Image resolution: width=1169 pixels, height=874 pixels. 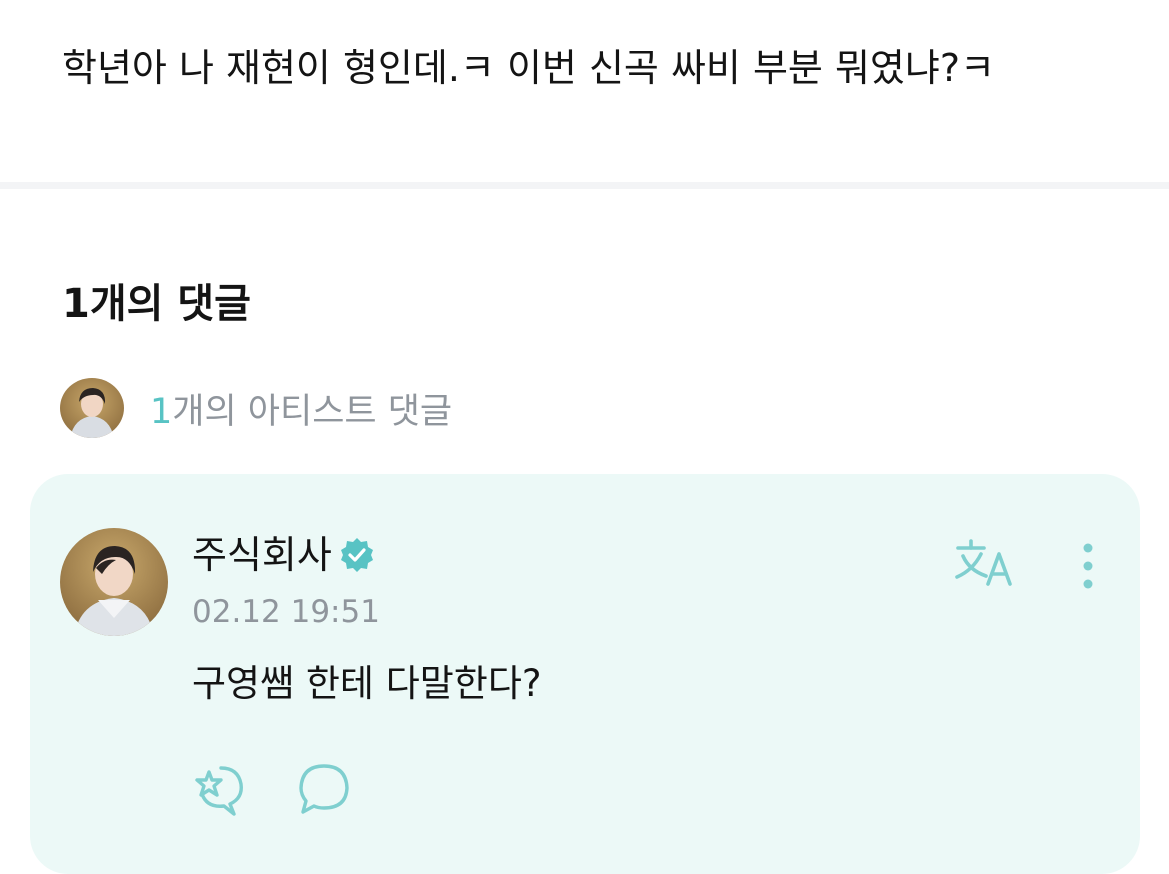 I want to click on more-options-button, so click(x=1088, y=566).